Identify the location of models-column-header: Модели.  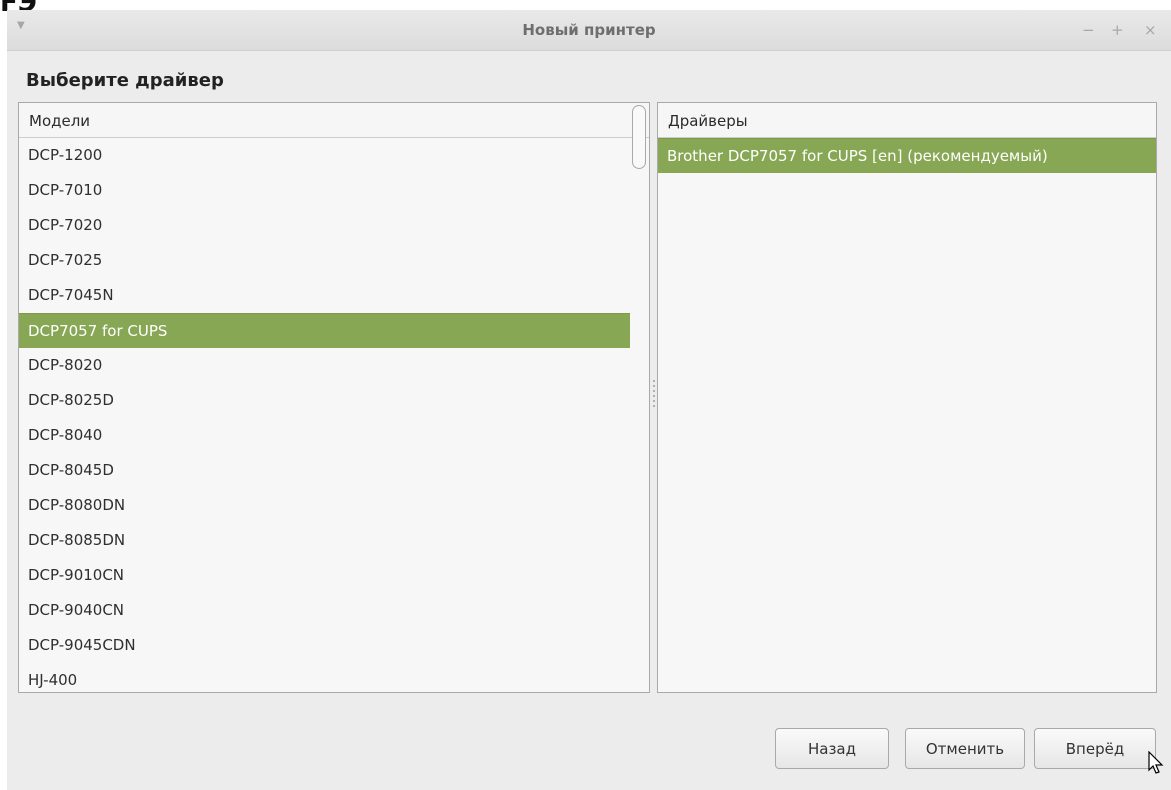
(334, 120).